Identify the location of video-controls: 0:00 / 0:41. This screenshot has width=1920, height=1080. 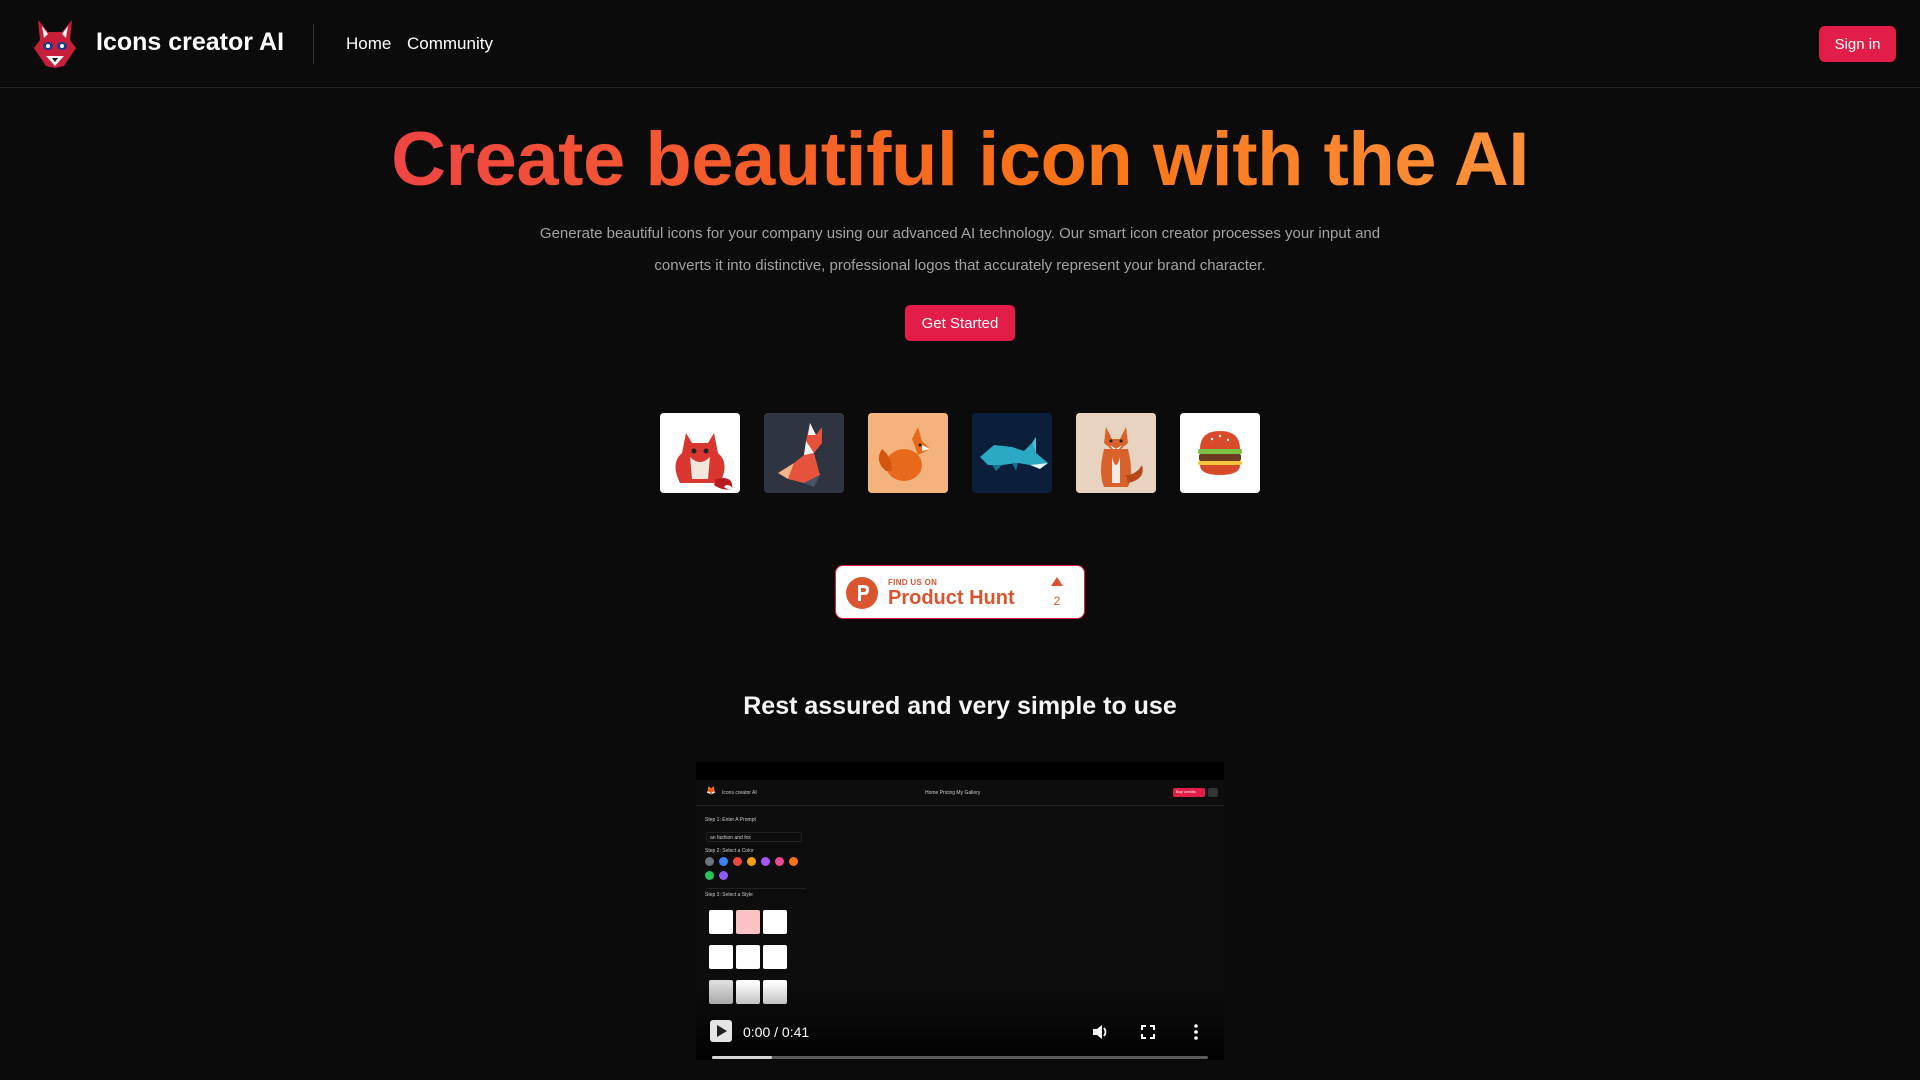
(960, 1021).